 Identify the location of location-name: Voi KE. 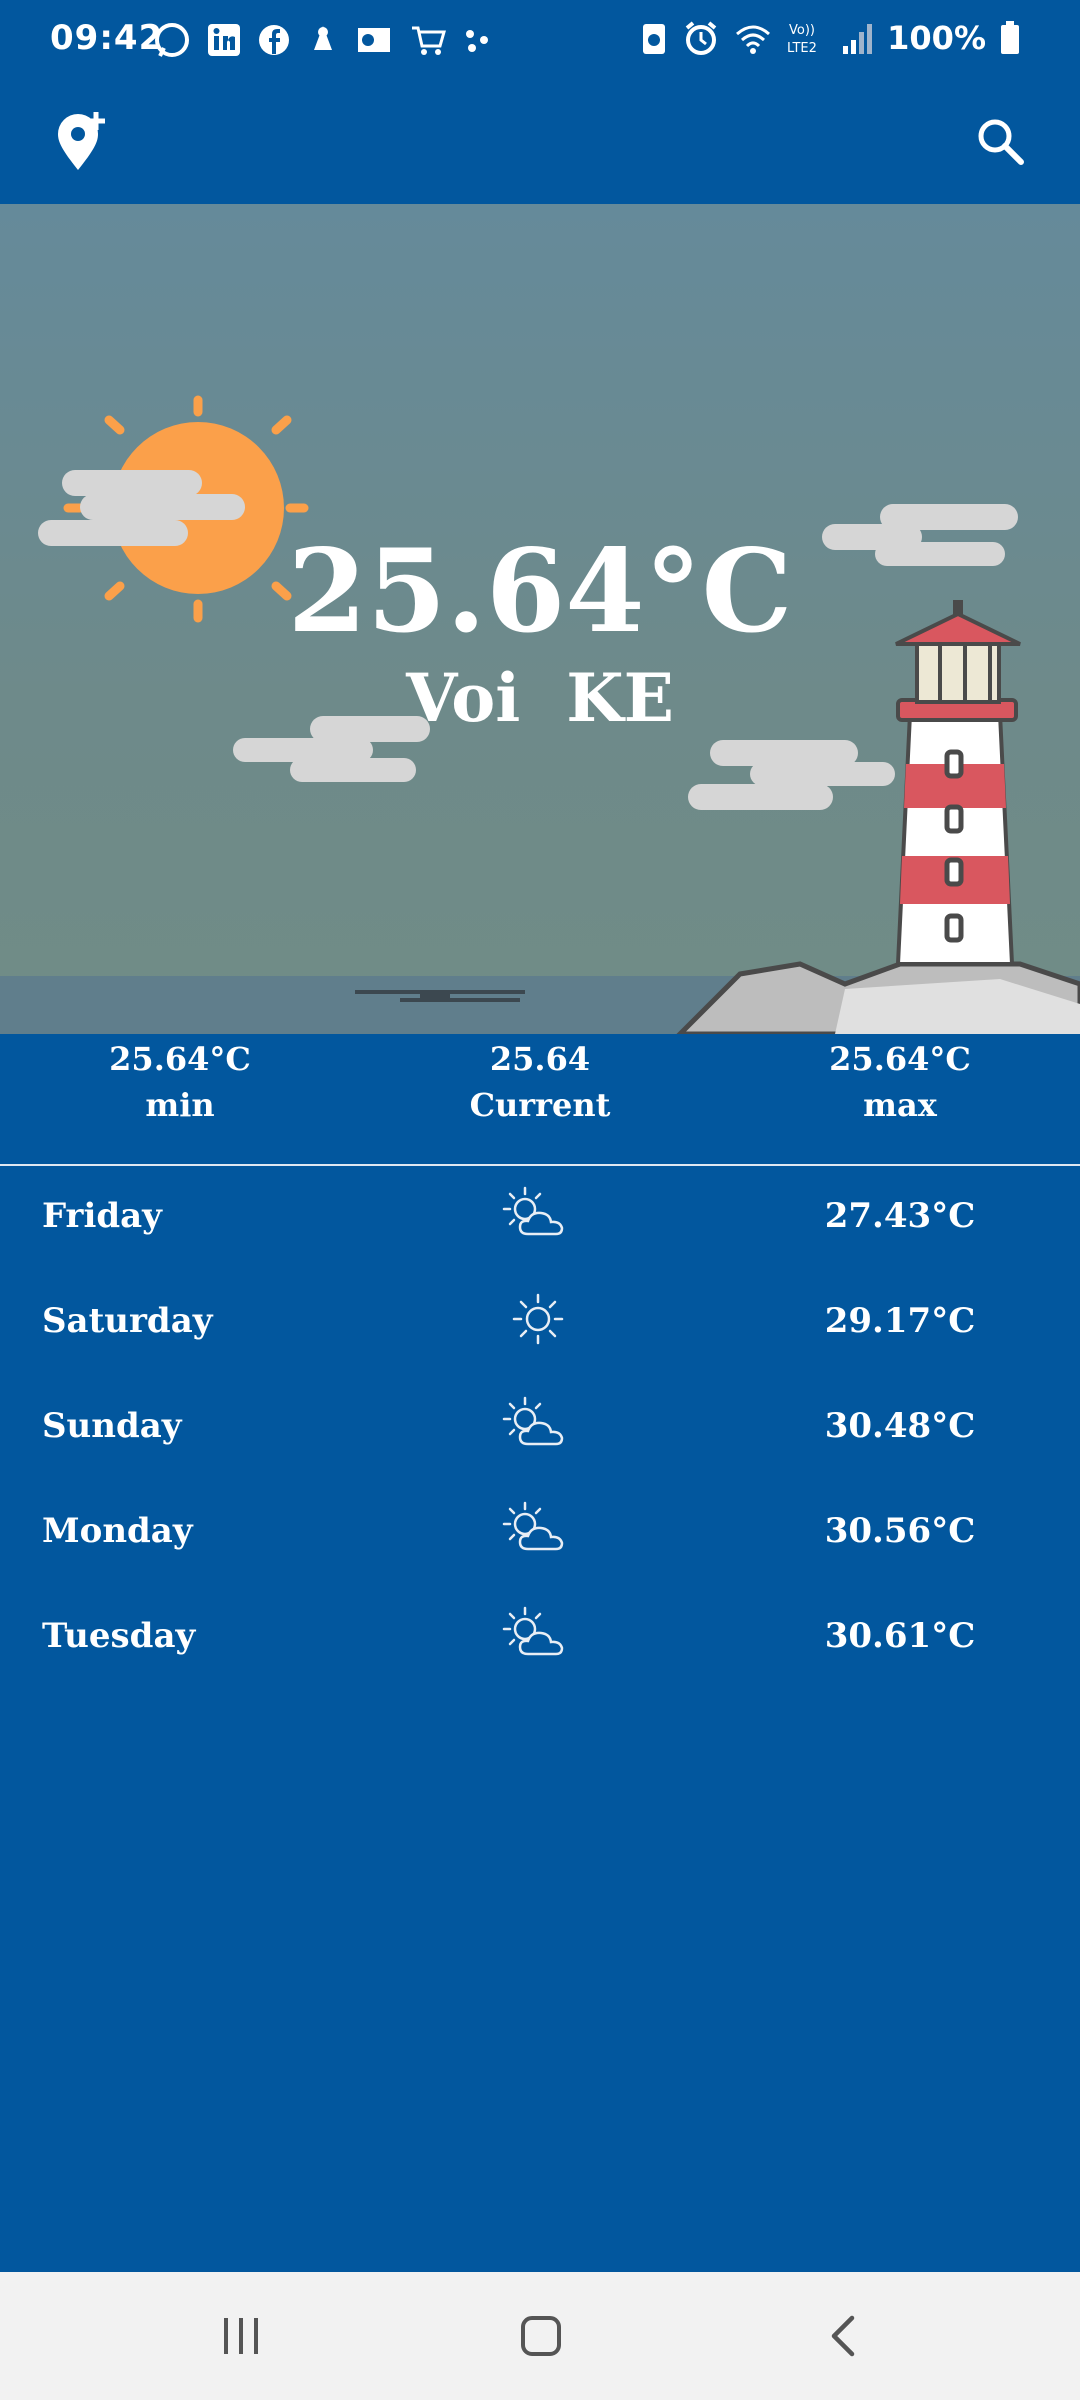
(540, 698).